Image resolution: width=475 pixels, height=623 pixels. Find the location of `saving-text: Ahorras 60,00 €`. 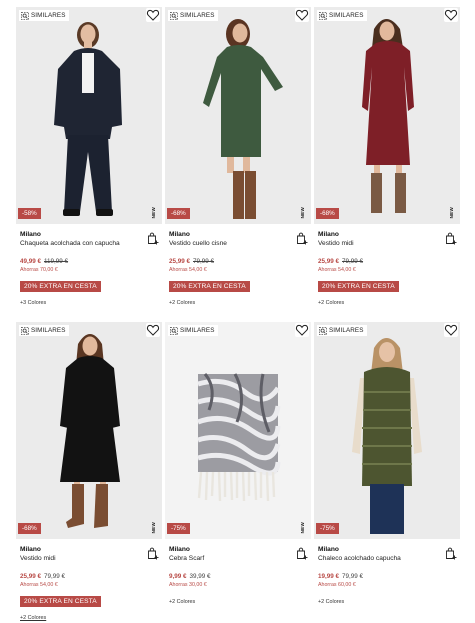

saving-text: Ahorras 60,00 € is located at coordinates (337, 585).